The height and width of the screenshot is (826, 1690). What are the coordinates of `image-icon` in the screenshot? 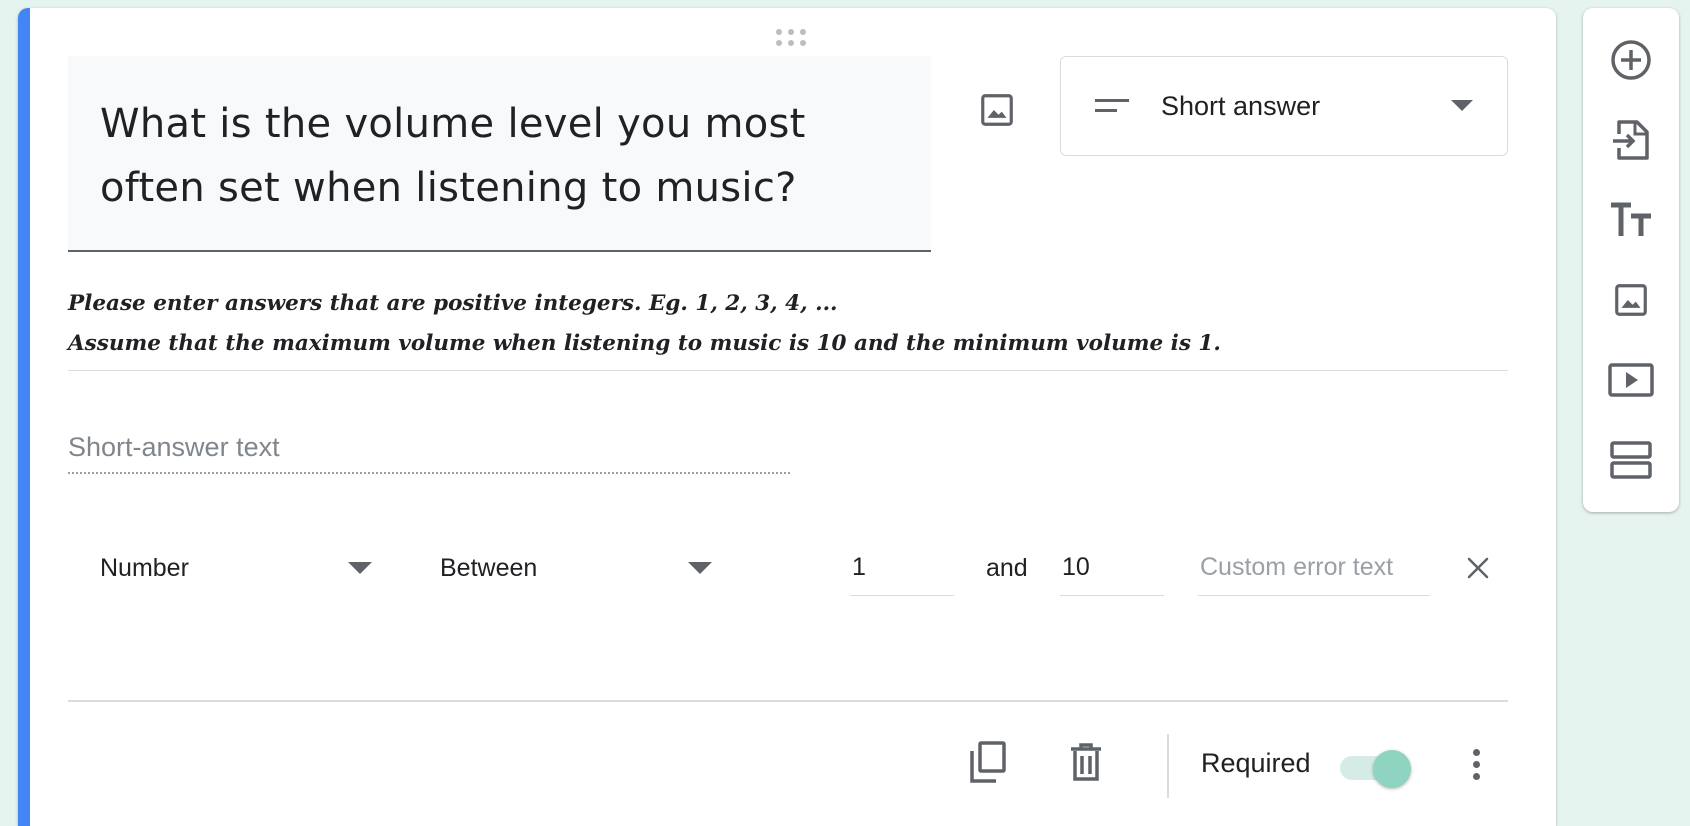 It's located at (997, 110).